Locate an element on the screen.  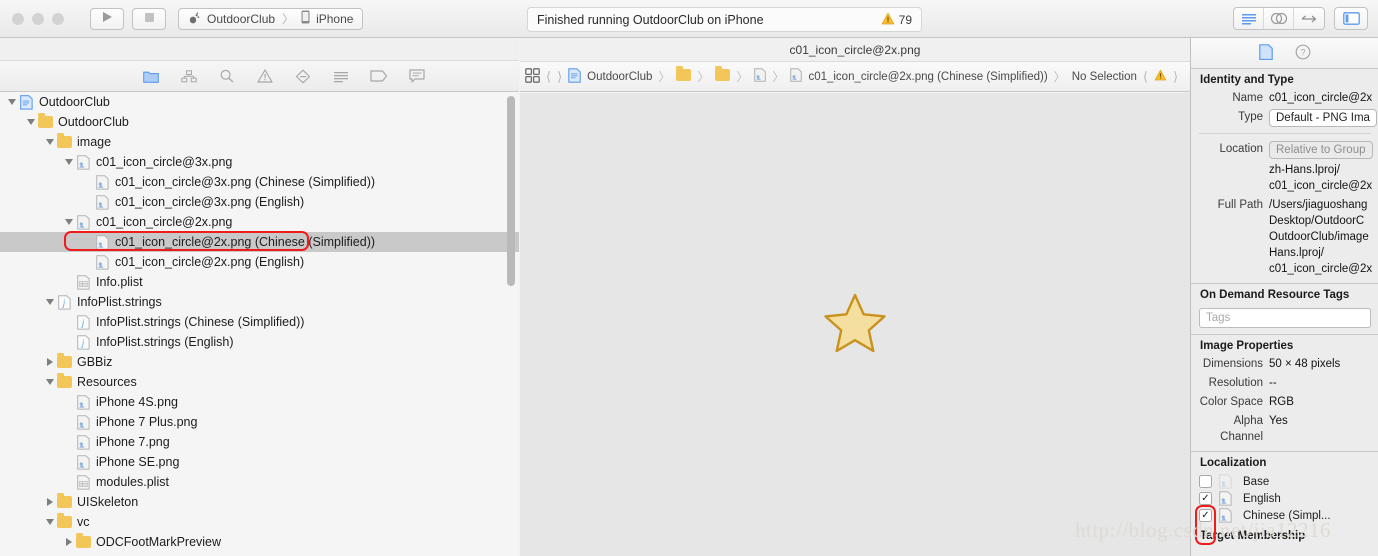
strings-file-icon: j is located at coordinates (64, 302).